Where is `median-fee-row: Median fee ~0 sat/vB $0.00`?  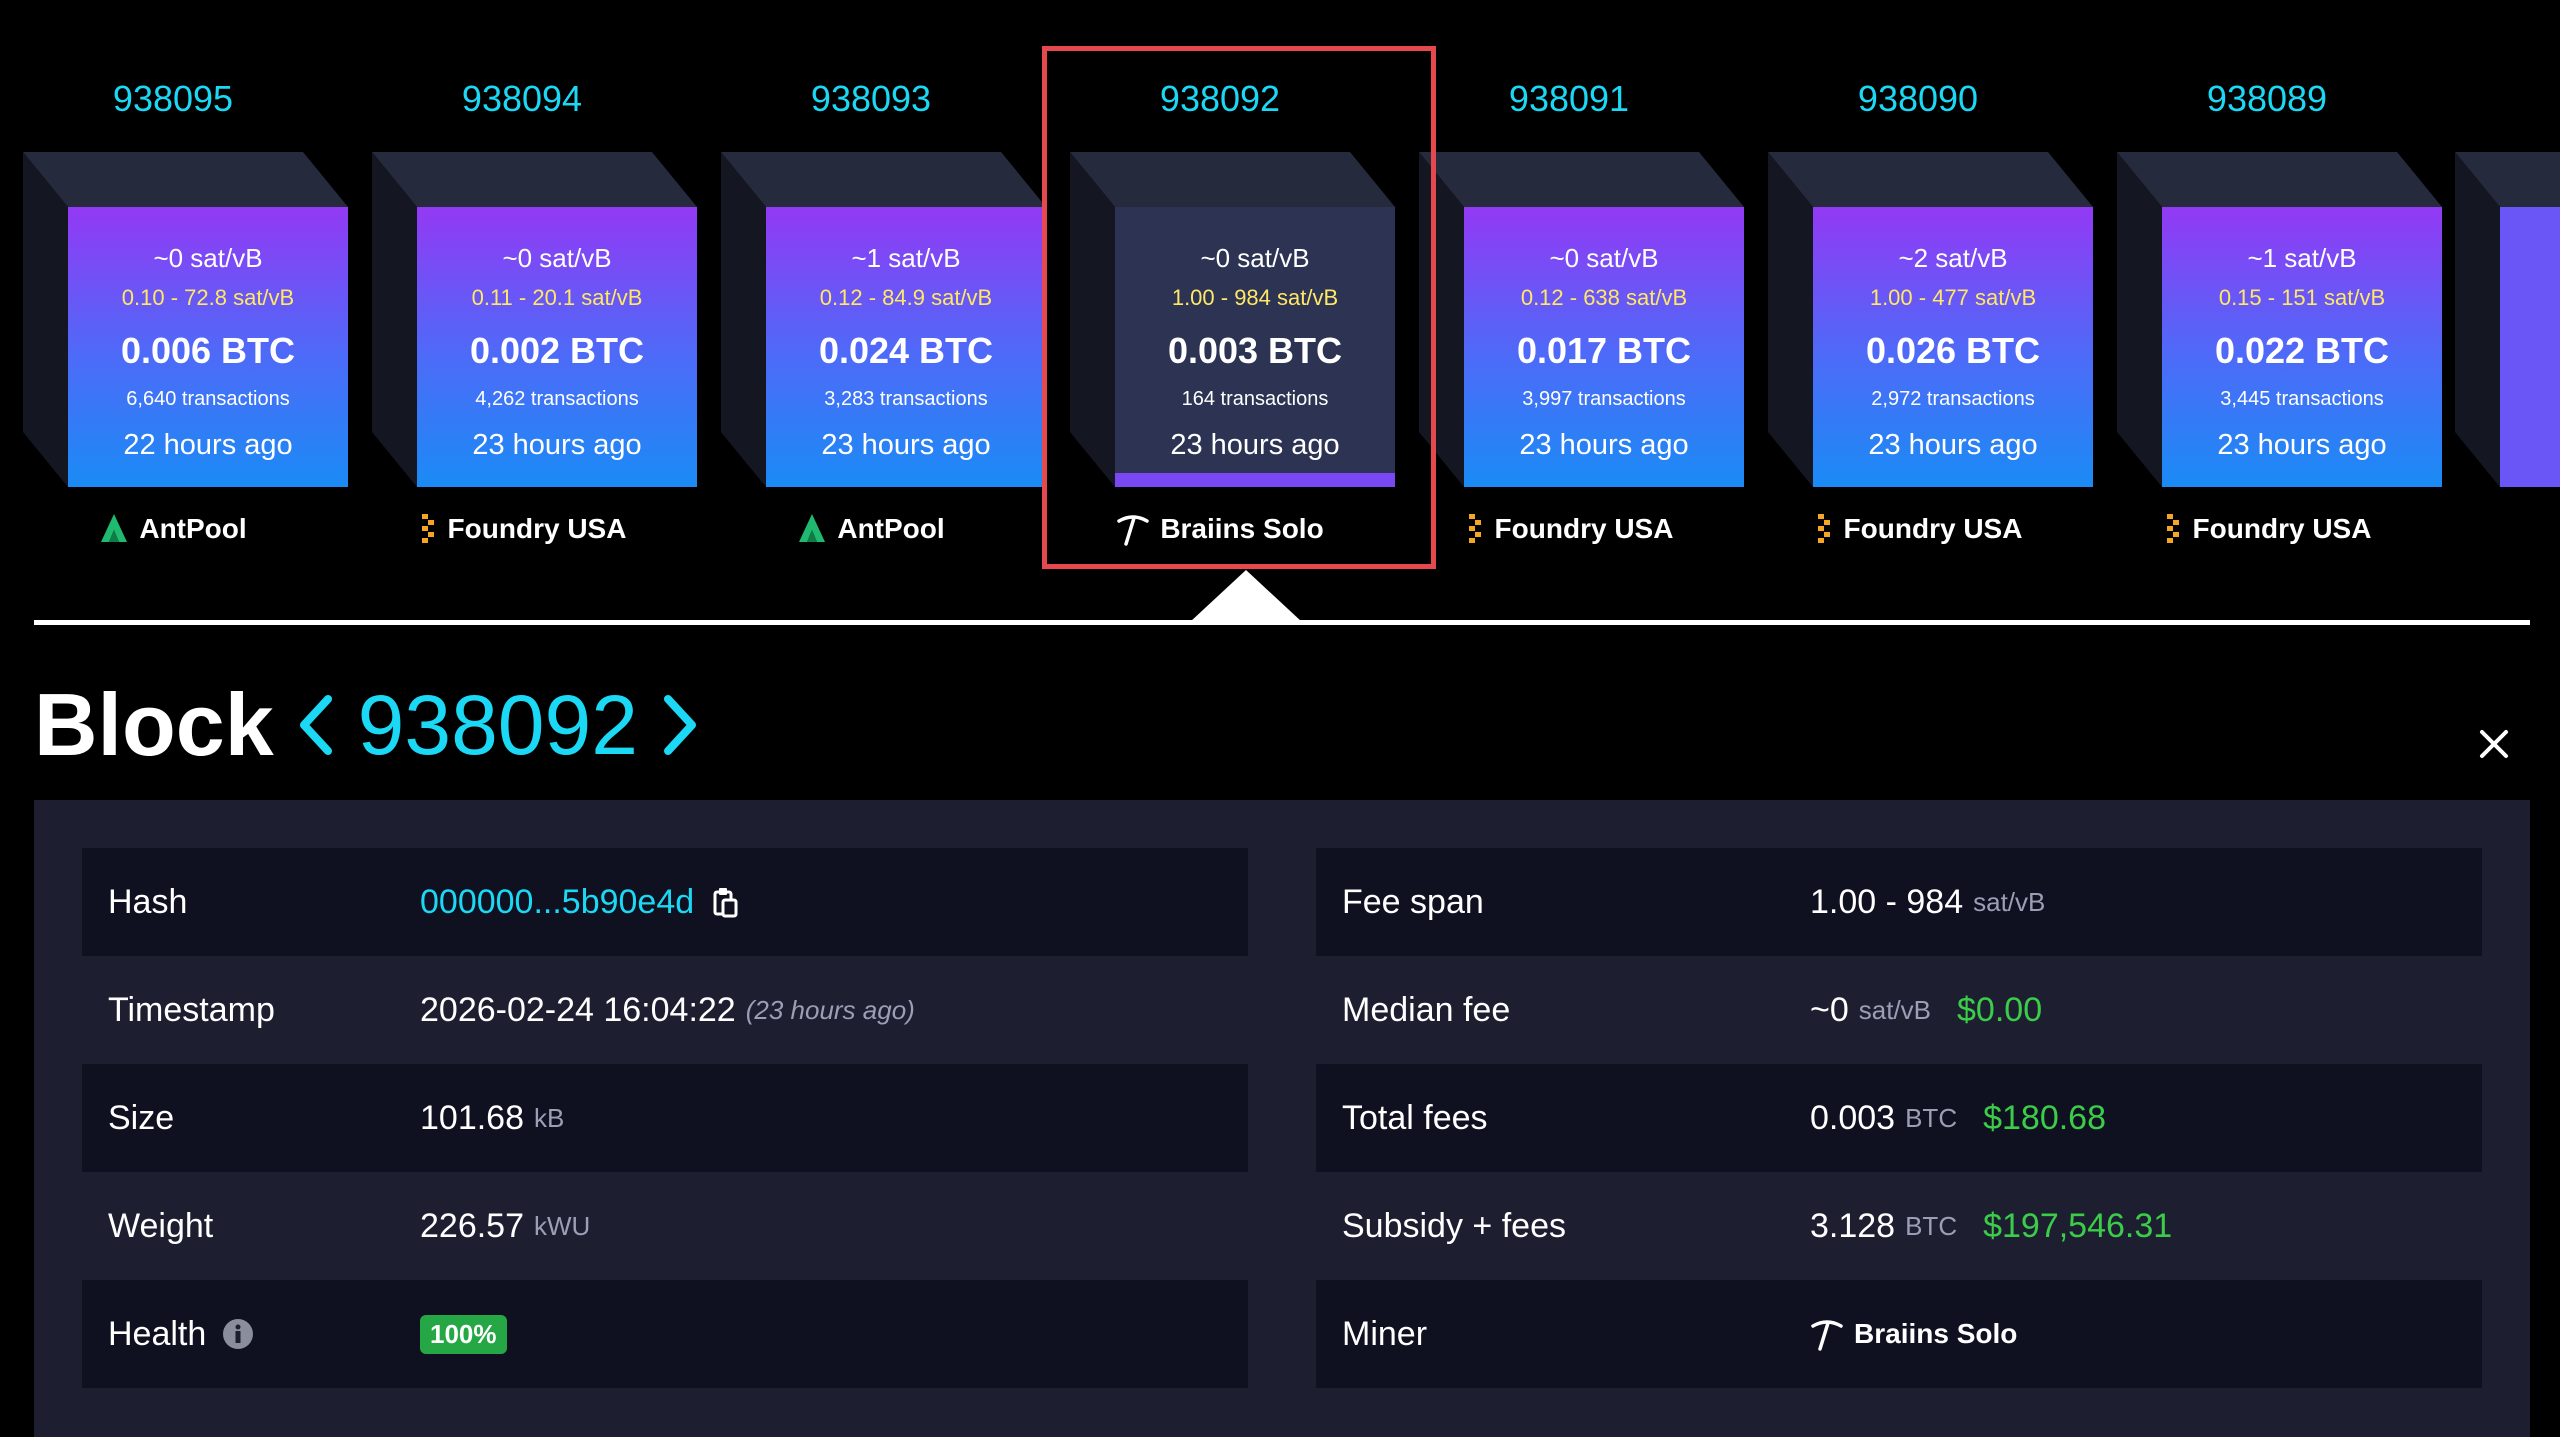
median-fee-row: Median fee ~0 sat/vB $0.00 is located at coordinates (1899, 1010).